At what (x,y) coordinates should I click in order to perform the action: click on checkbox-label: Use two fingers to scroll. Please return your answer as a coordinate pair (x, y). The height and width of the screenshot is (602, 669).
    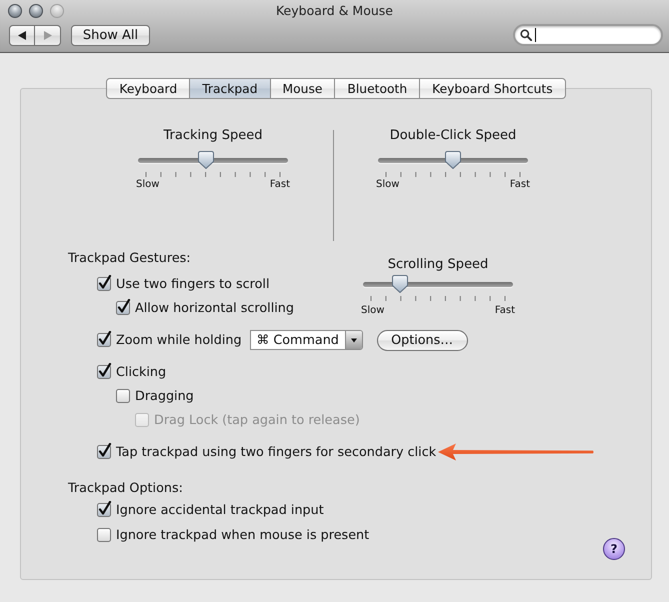
    Looking at the image, I should click on (193, 284).